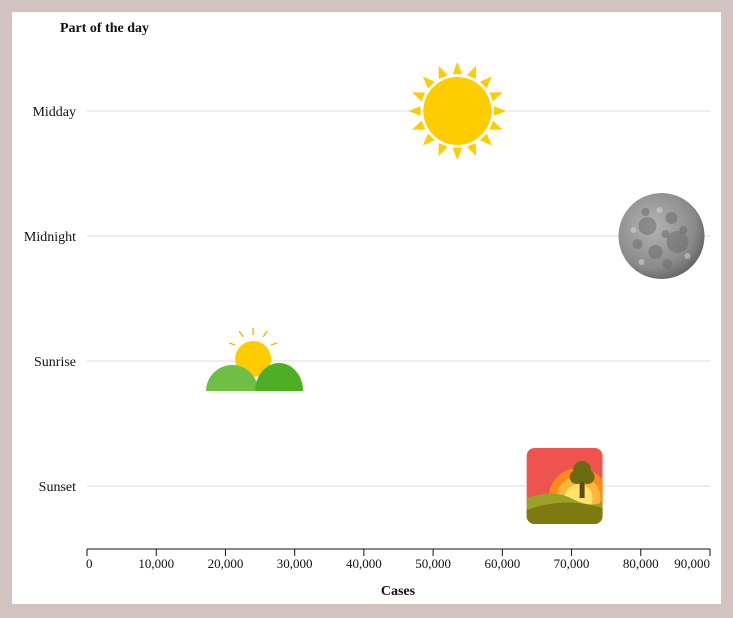 The image size is (733, 618). Describe the element at coordinates (572, 563) in the screenshot. I see `x-tick-label: 70,000` at that location.